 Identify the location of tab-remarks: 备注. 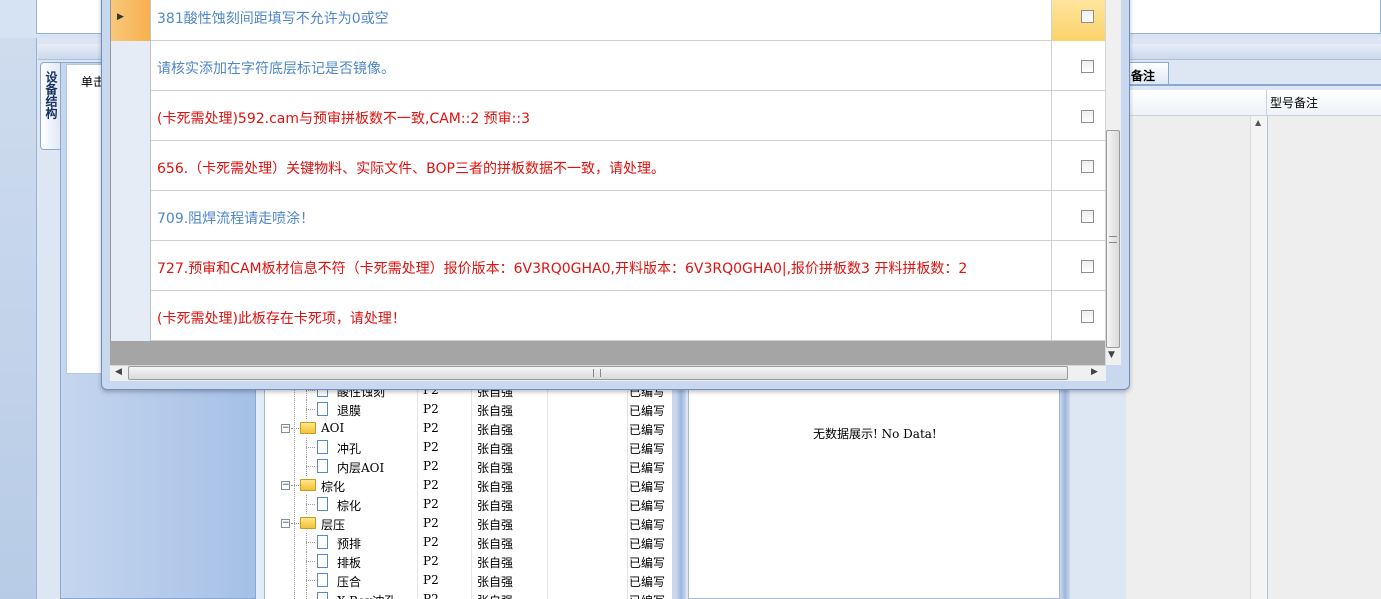
(1146, 73).